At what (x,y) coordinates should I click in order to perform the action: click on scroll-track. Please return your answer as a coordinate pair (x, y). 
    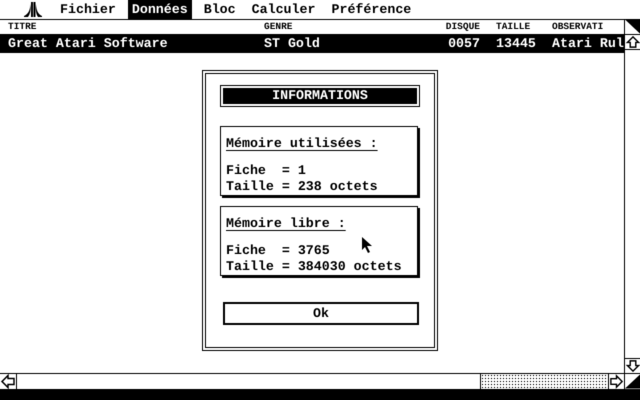
    Looking at the image, I should click on (544, 381).